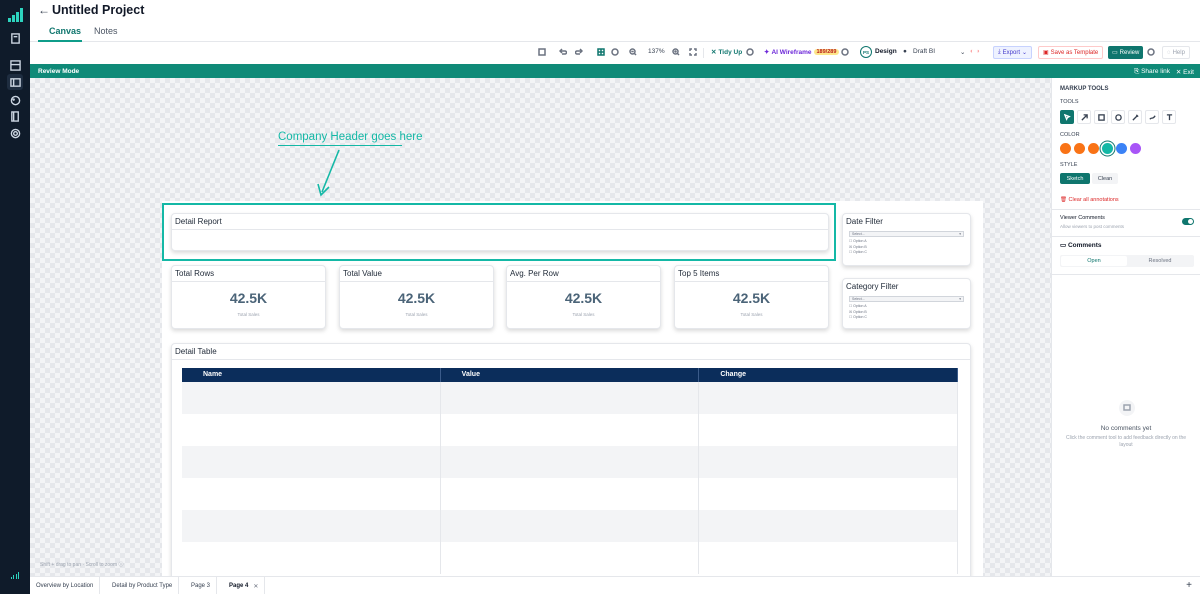 This screenshot has height=594, width=1200. I want to click on text-tool-icon, so click(1169, 117).